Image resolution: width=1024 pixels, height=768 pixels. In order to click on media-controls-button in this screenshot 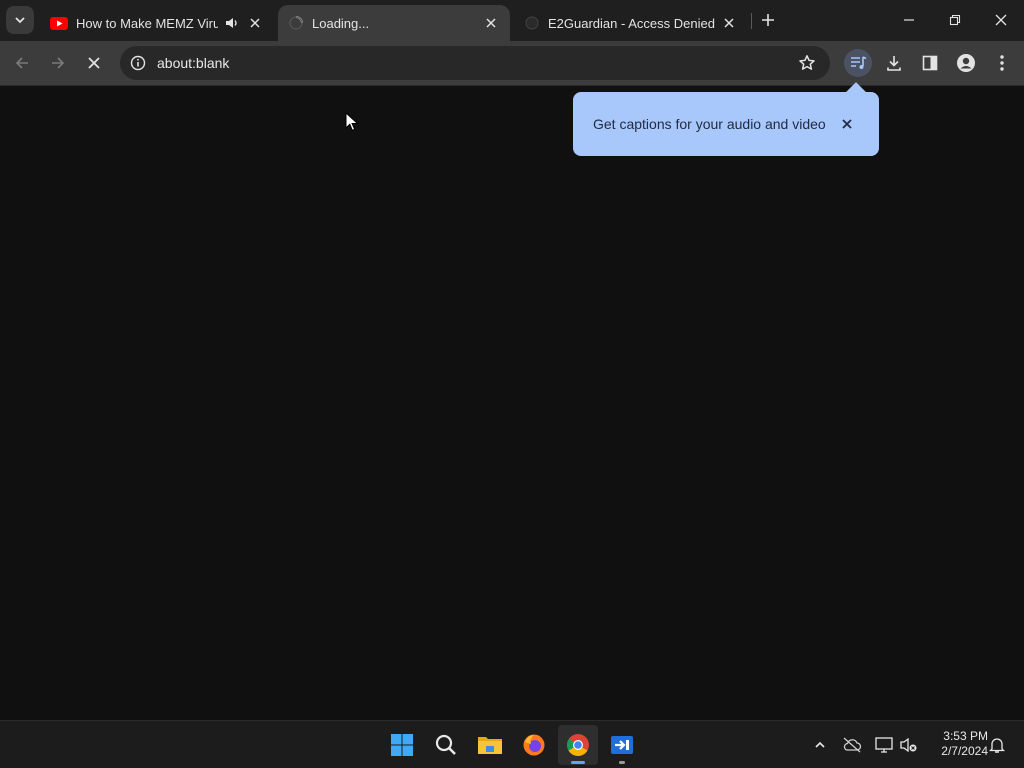, I will do `click(858, 63)`.